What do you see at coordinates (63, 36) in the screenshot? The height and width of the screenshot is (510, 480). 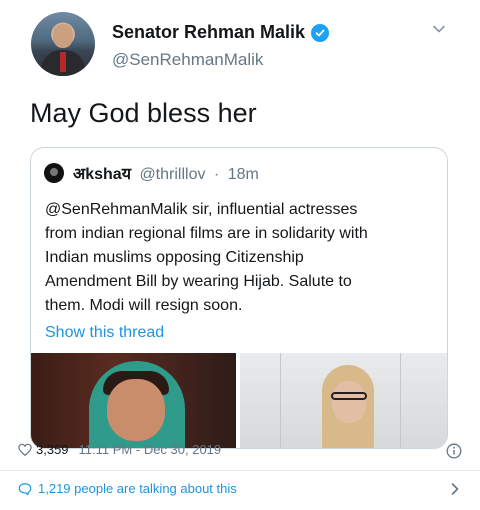 I see `avatar-face` at bounding box center [63, 36].